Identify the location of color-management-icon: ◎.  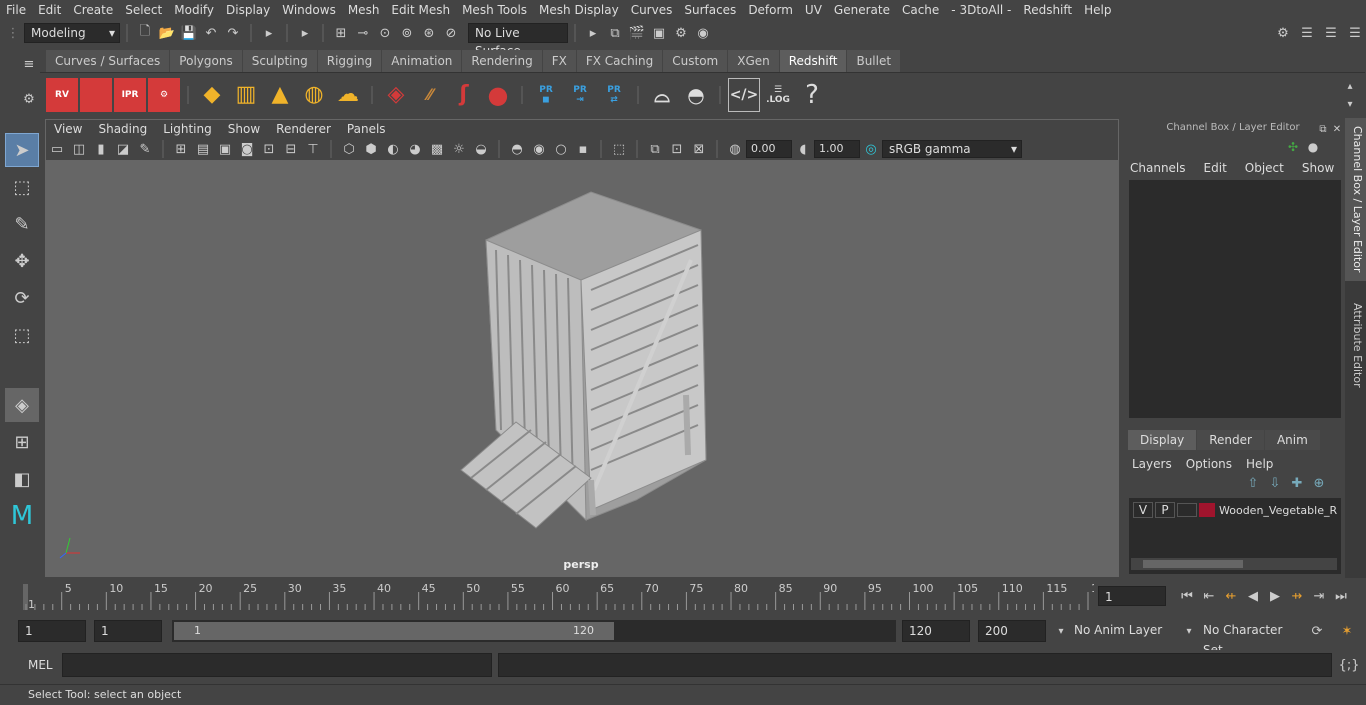
(871, 149).